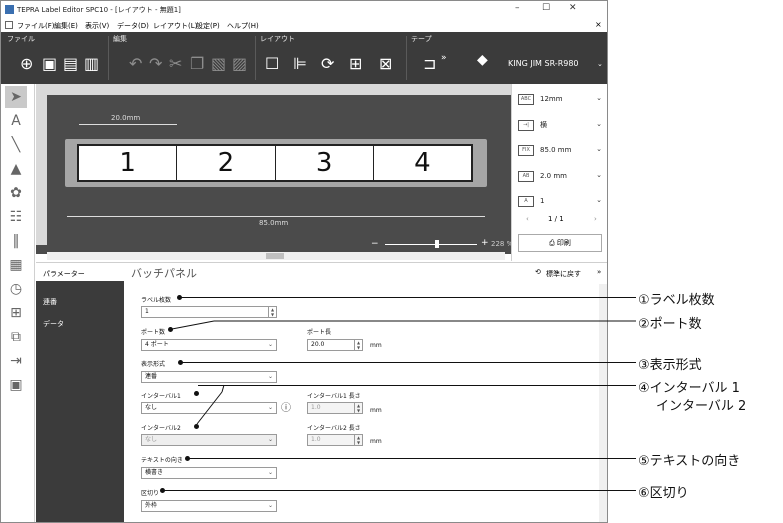  What do you see at coordinates (196, 393) in the screenshot?
I see `callout-dot-4a` at bounding box center [196, 393].